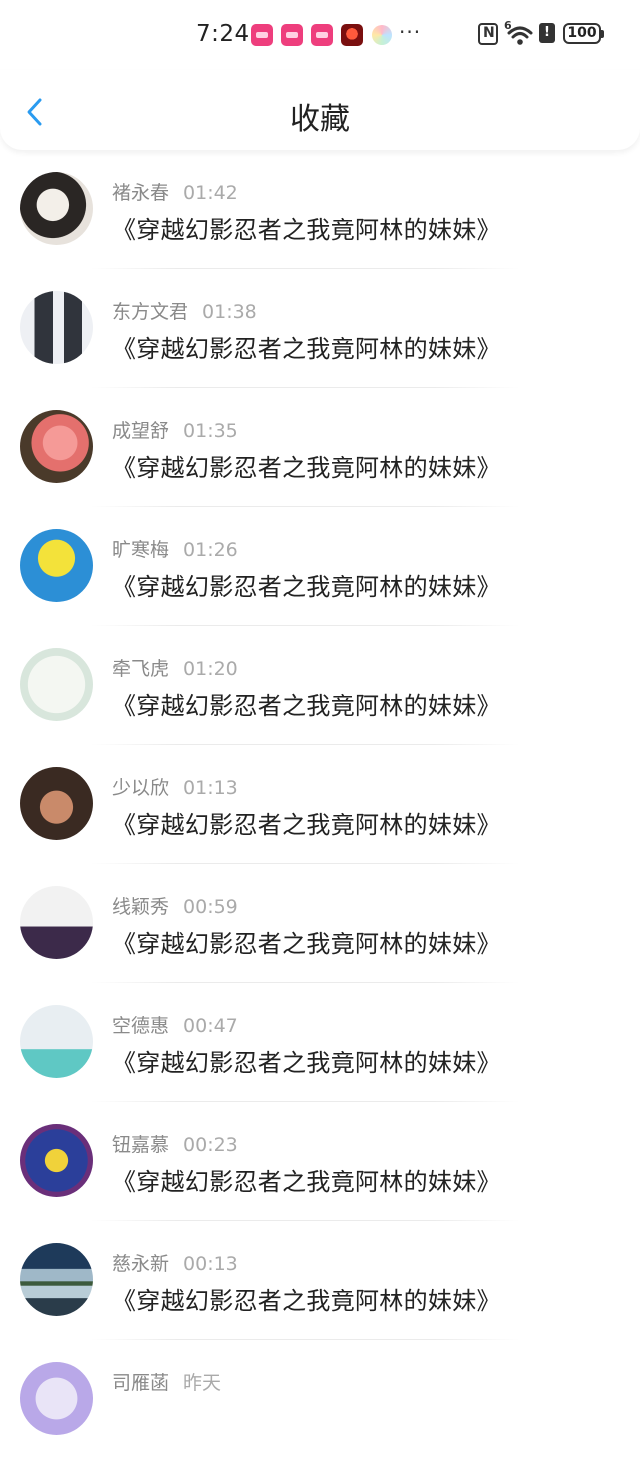  What do you see at coordinates (210, 1264) in the screenshot?
I see `item-time: 00:13` at bounding box center [210, 1264].